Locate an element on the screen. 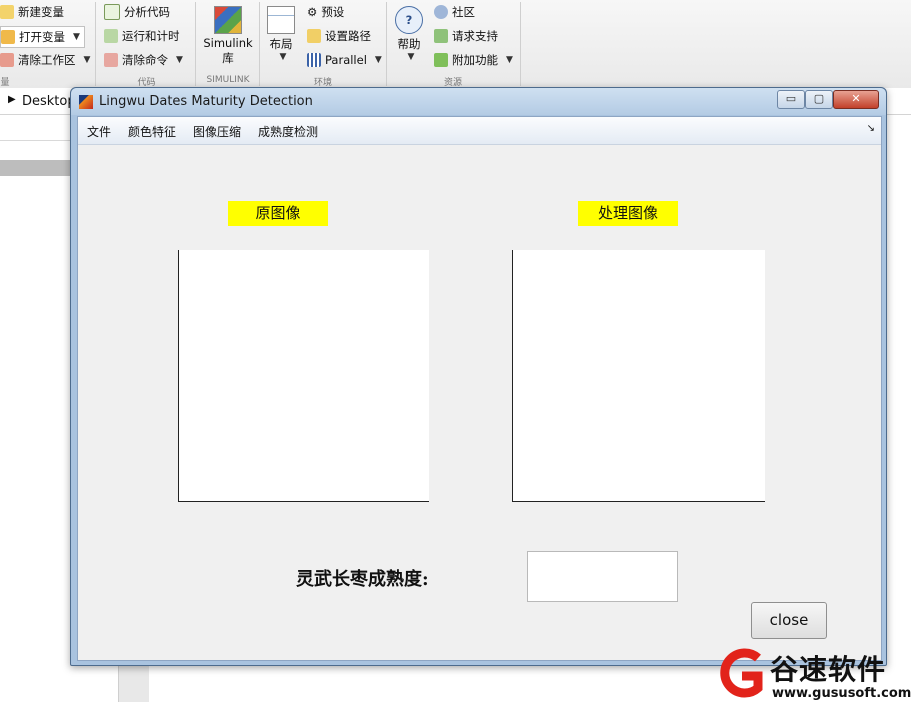 This screenshot has width=911, height=702. scrollbar is located at coordinates (133, 681).